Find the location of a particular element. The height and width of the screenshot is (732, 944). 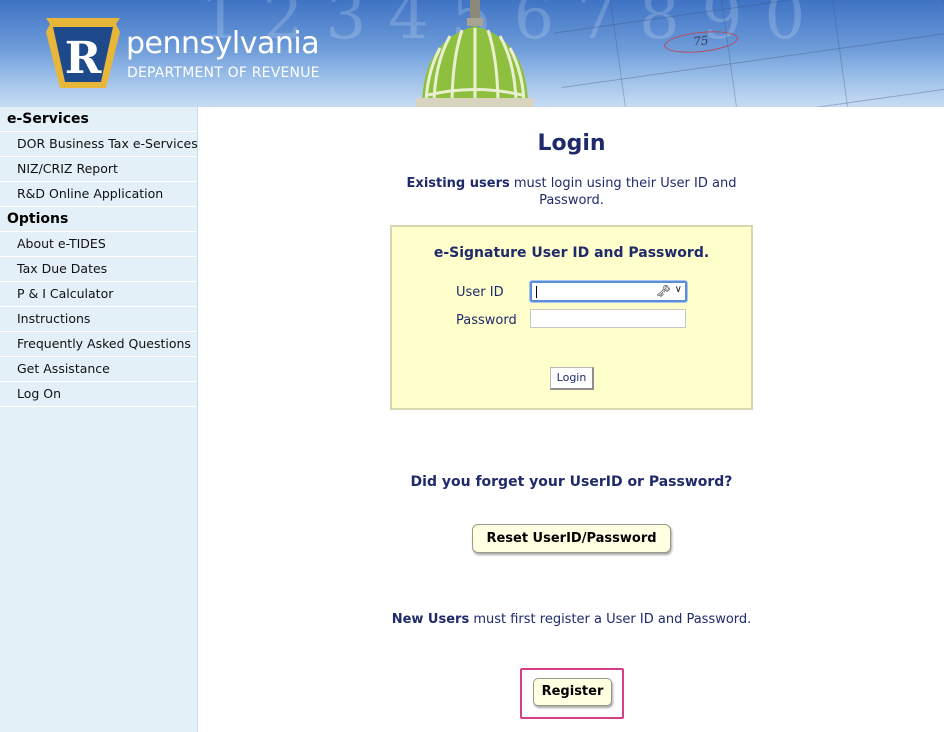

sidebar-heading-eservices: e-Services is located at coordinates (98, 119).